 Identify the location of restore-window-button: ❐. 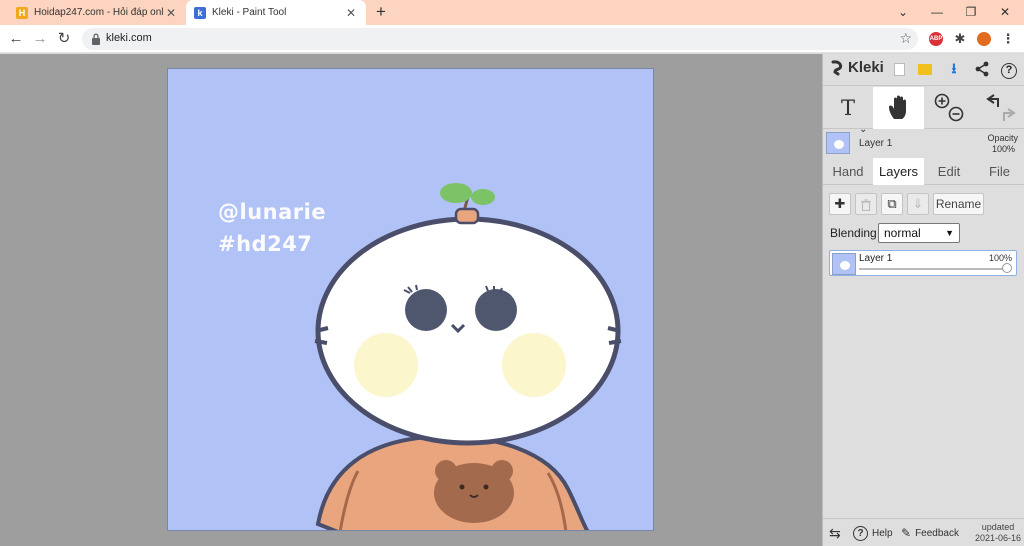
(971, 12).